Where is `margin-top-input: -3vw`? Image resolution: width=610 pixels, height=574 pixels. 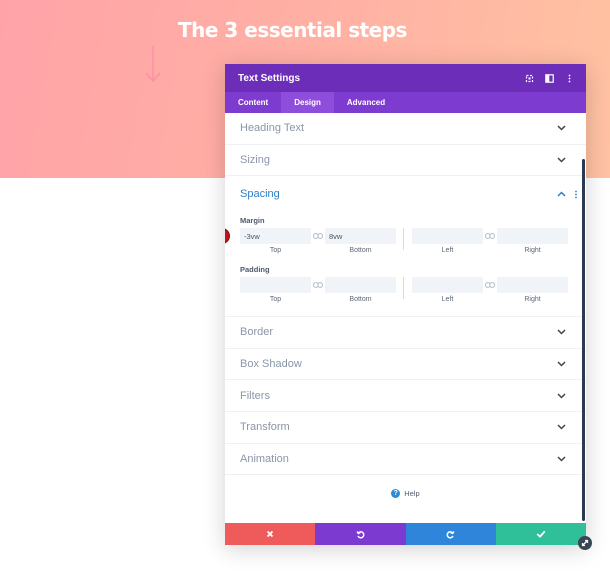 margin-top-input: -3vw is located at coordinates (275, 236).